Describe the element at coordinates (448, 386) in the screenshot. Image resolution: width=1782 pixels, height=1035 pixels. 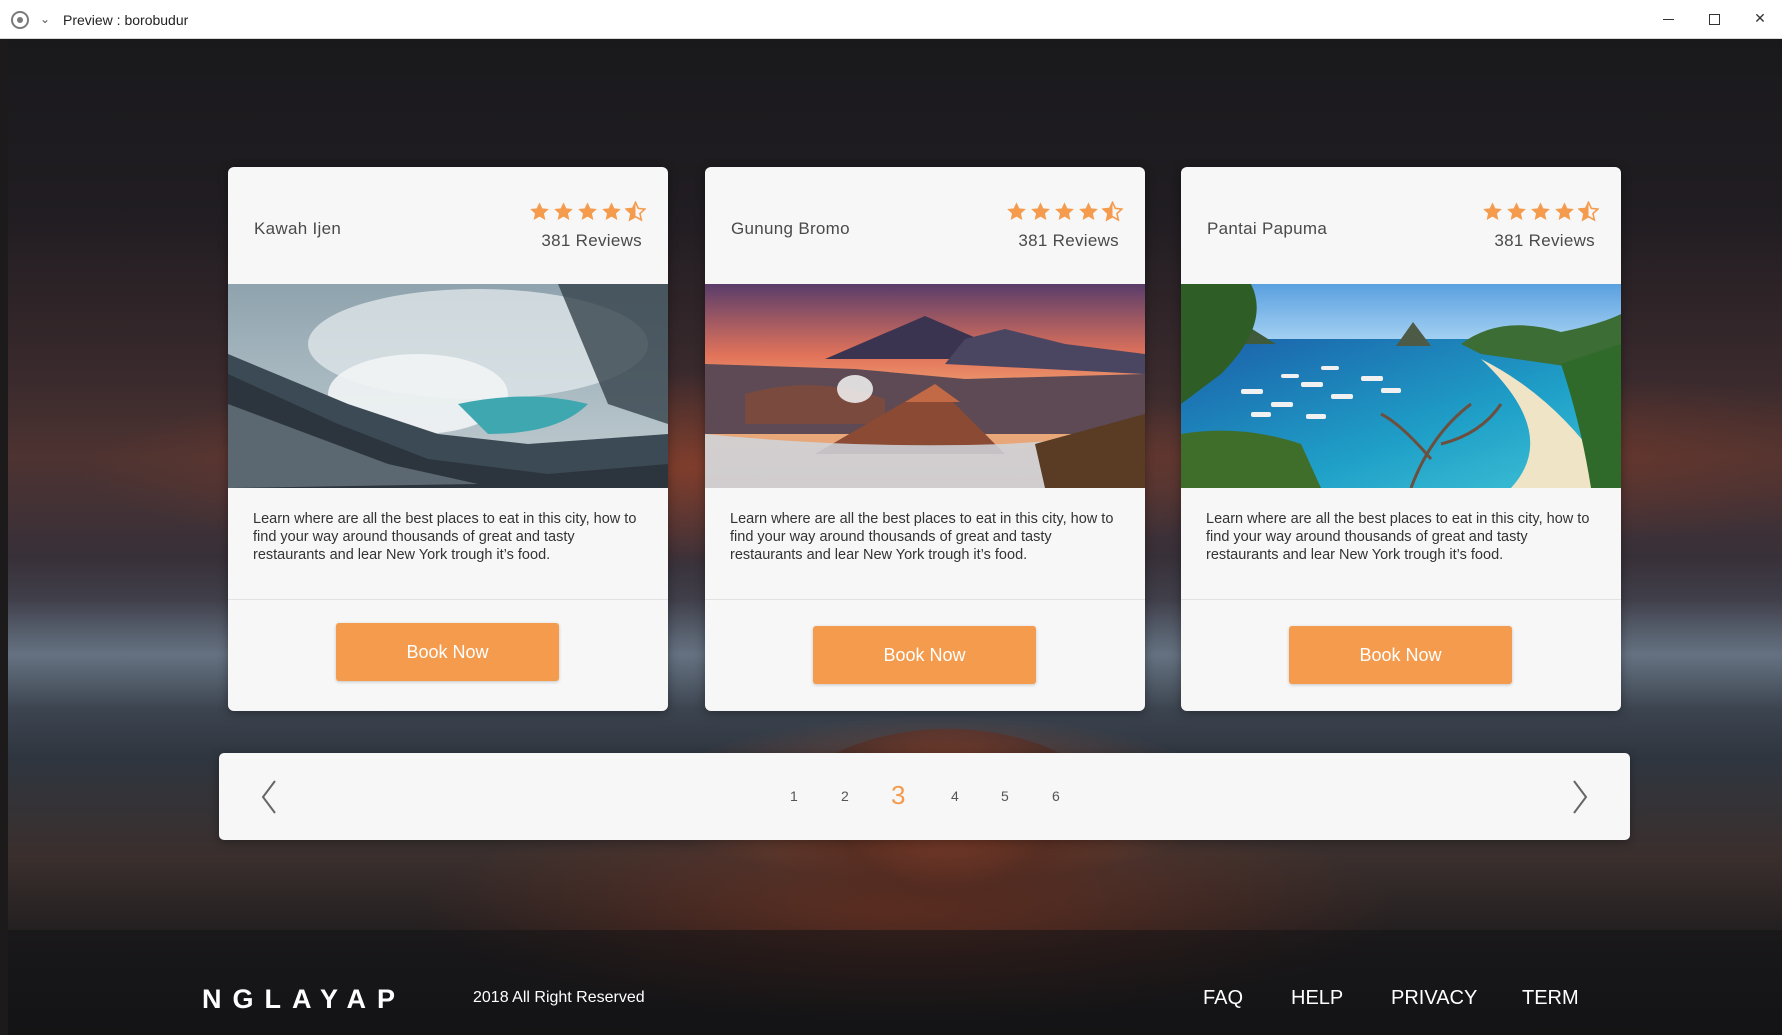
I see `crater-lake-photo` at that location.